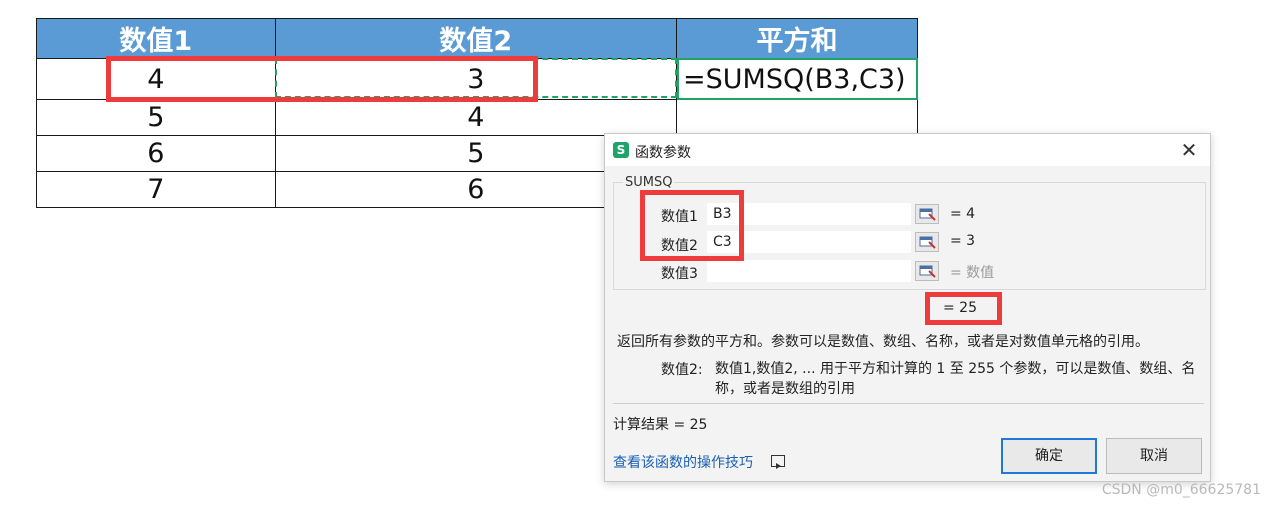 The height and width of the screenshot is (506, 1275). What do you see at coordinates (156, 38) in the screenshot?
I see `header-cell-1: 数值1` at bounding box center [156, 38].